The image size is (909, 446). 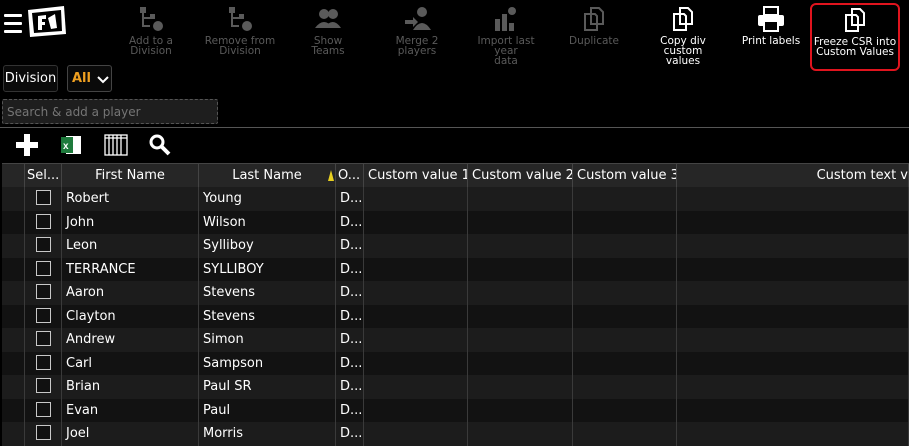 I want to click on freeze-csr-button: Freeze CSR into Custom Values, so click(x=855, y=37).